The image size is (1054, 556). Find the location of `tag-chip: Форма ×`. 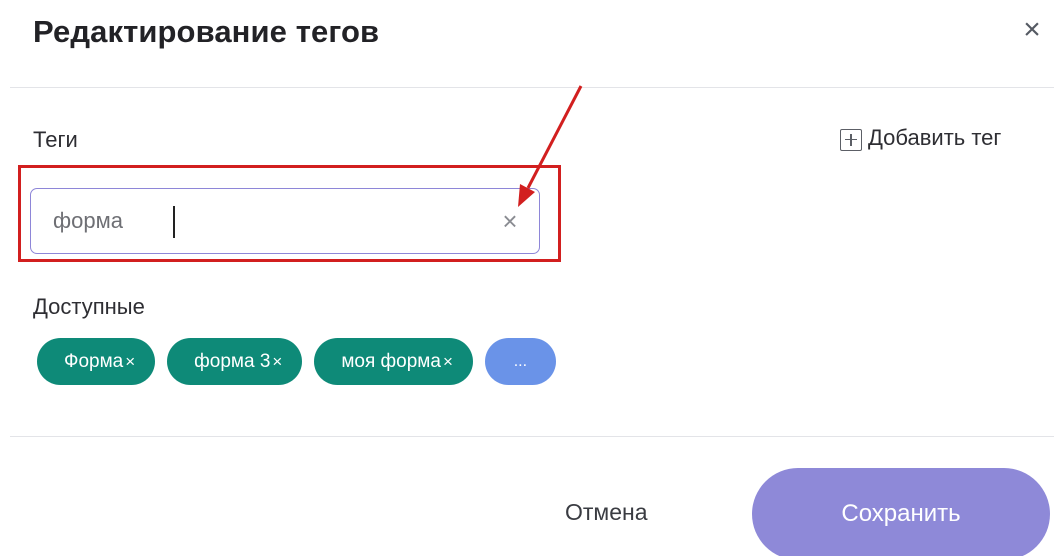

tag-chip: Форма × is located at coordinates (96, 361).